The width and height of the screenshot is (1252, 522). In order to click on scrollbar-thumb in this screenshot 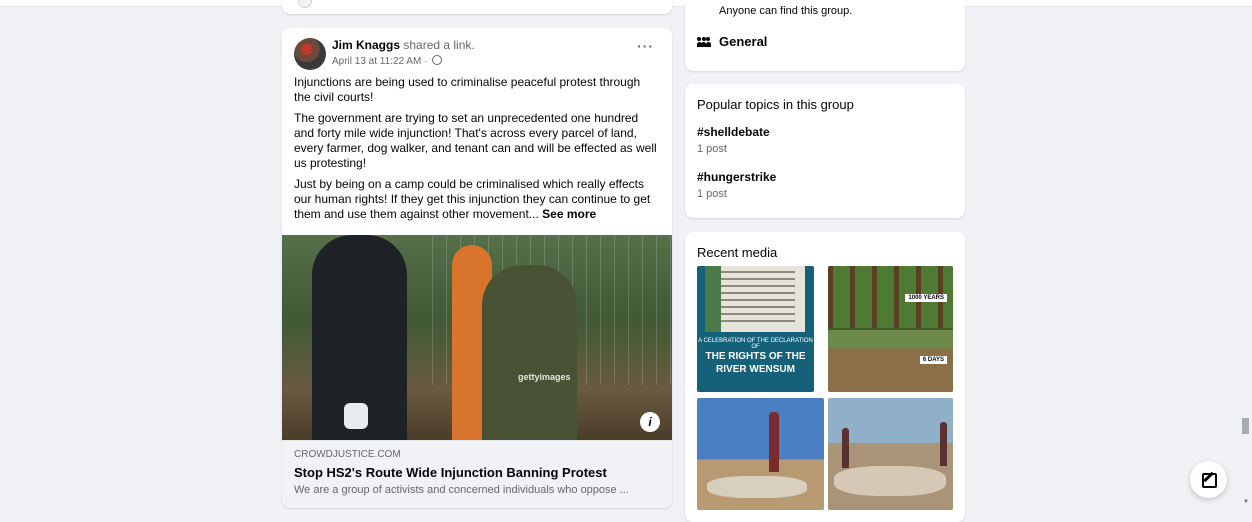, I will do `click(1245, 426)`.